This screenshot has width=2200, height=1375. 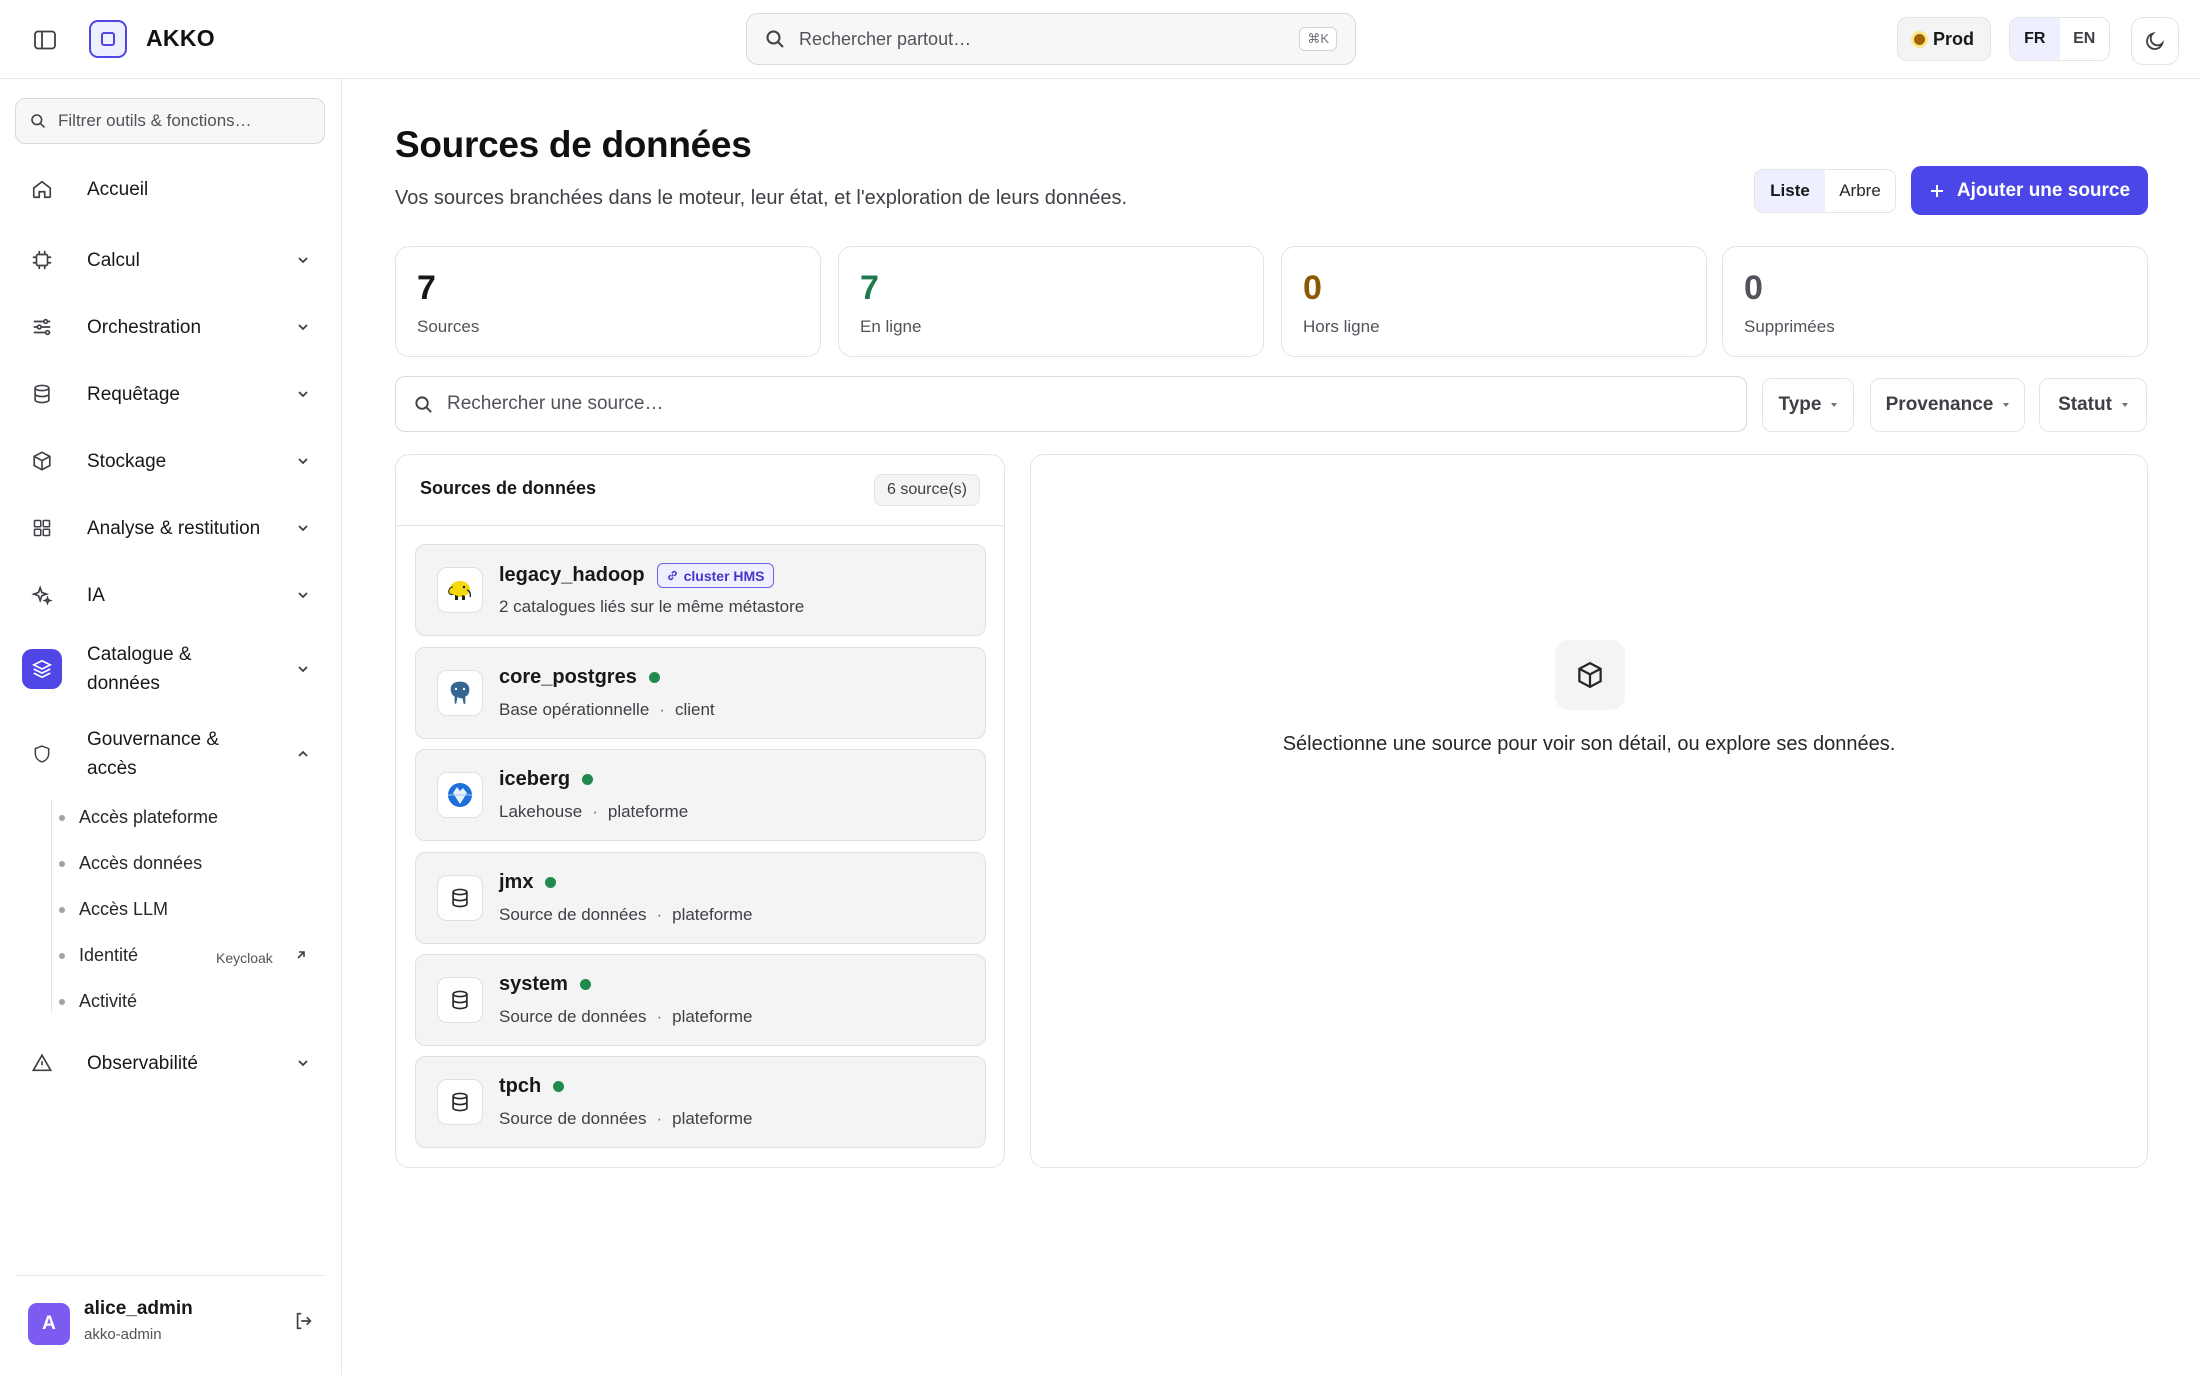 I want to click on stat-value: 7, so click(x=869, y=288).